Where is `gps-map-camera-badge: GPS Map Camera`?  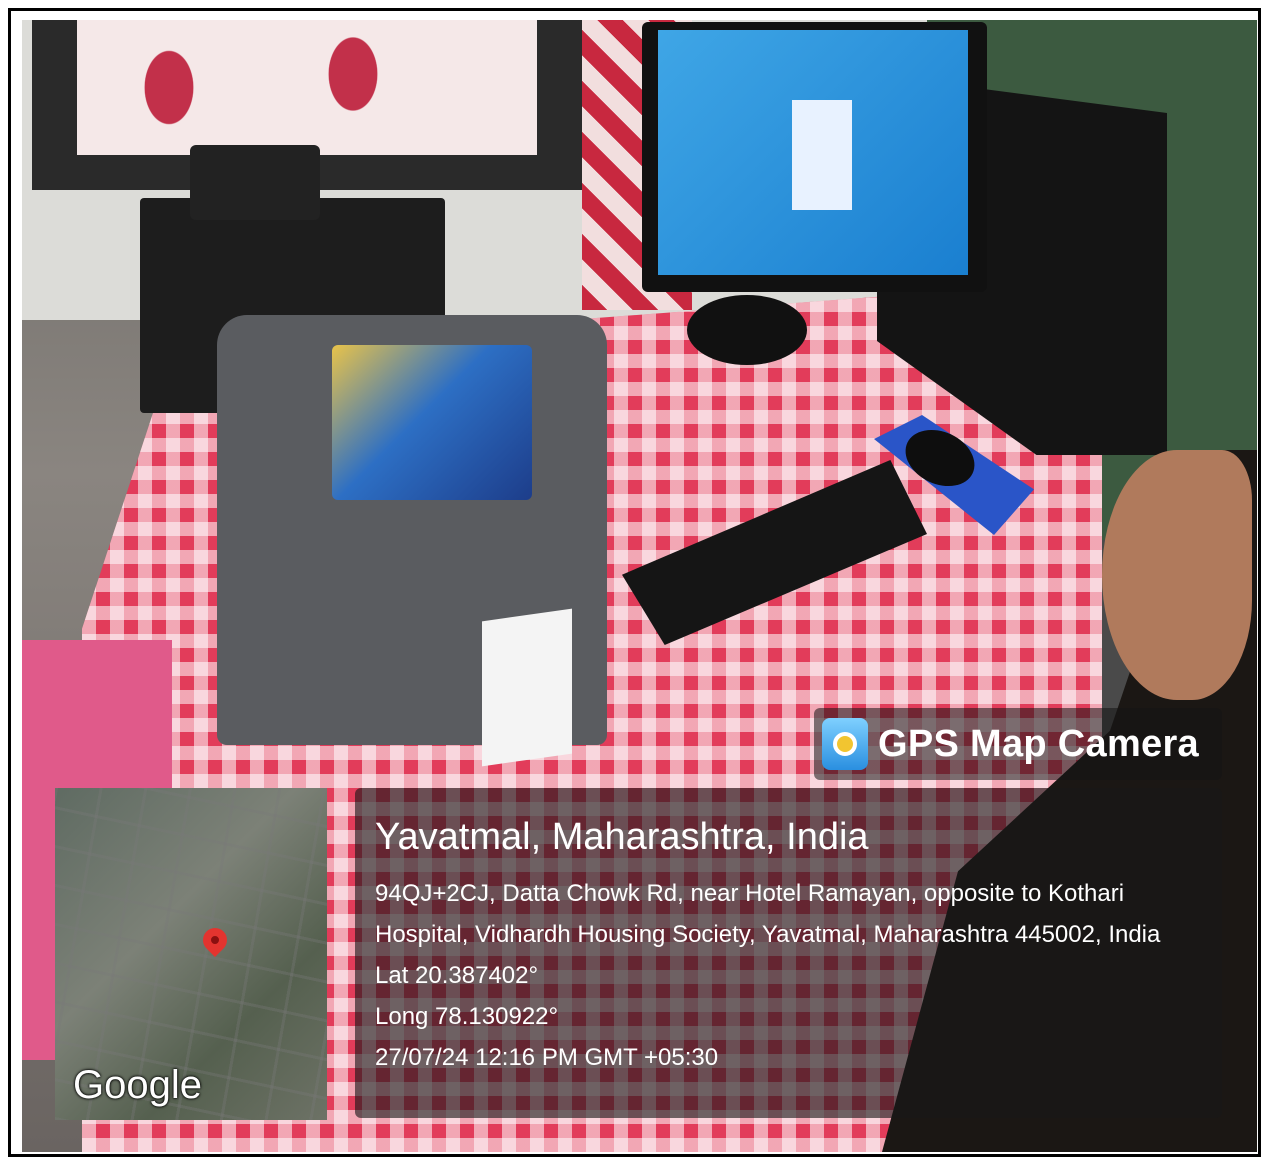 gps-map-camera-badge: GPS Map Camera is located at coordinates (1018, 744).